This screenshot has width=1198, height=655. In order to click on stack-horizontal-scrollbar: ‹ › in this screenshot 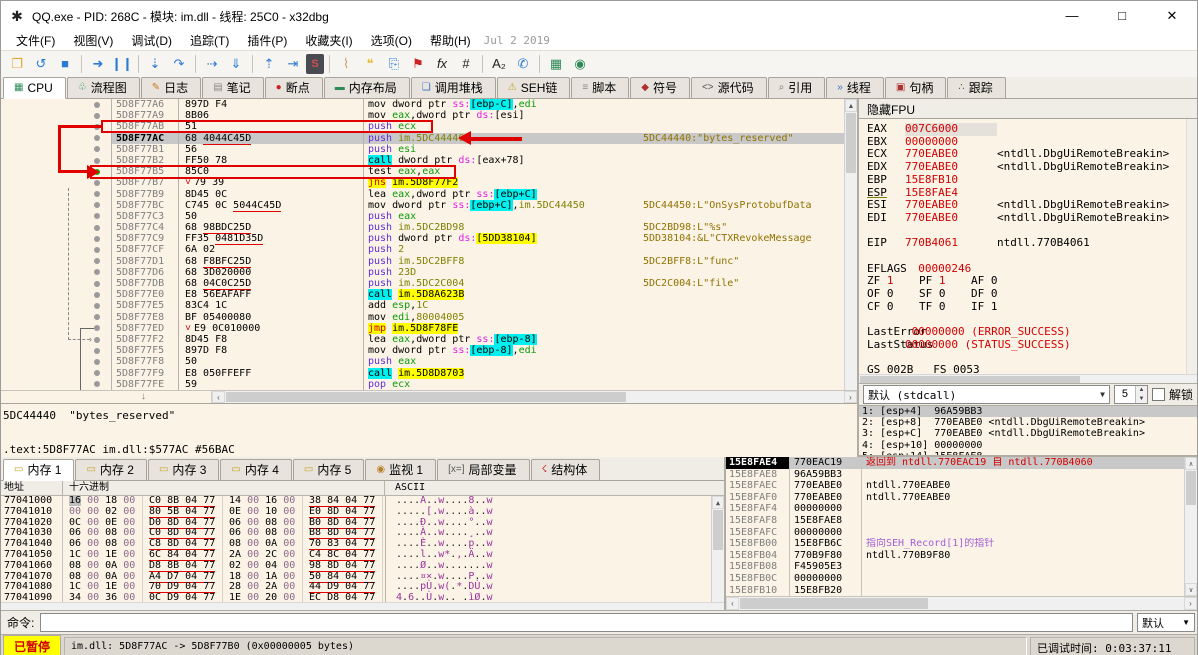, I will do `click(961, 603)`.